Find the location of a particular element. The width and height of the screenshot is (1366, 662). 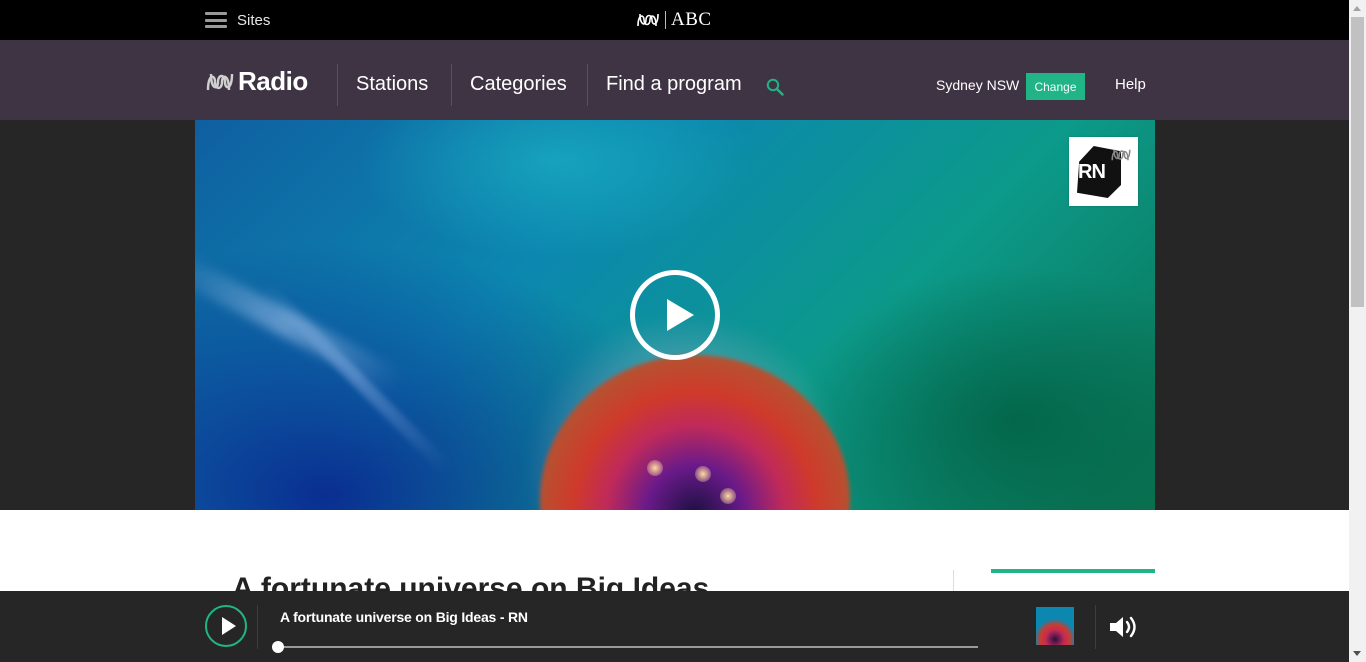

abc-radio-logo: Radio is located at coordinates (256, 81).